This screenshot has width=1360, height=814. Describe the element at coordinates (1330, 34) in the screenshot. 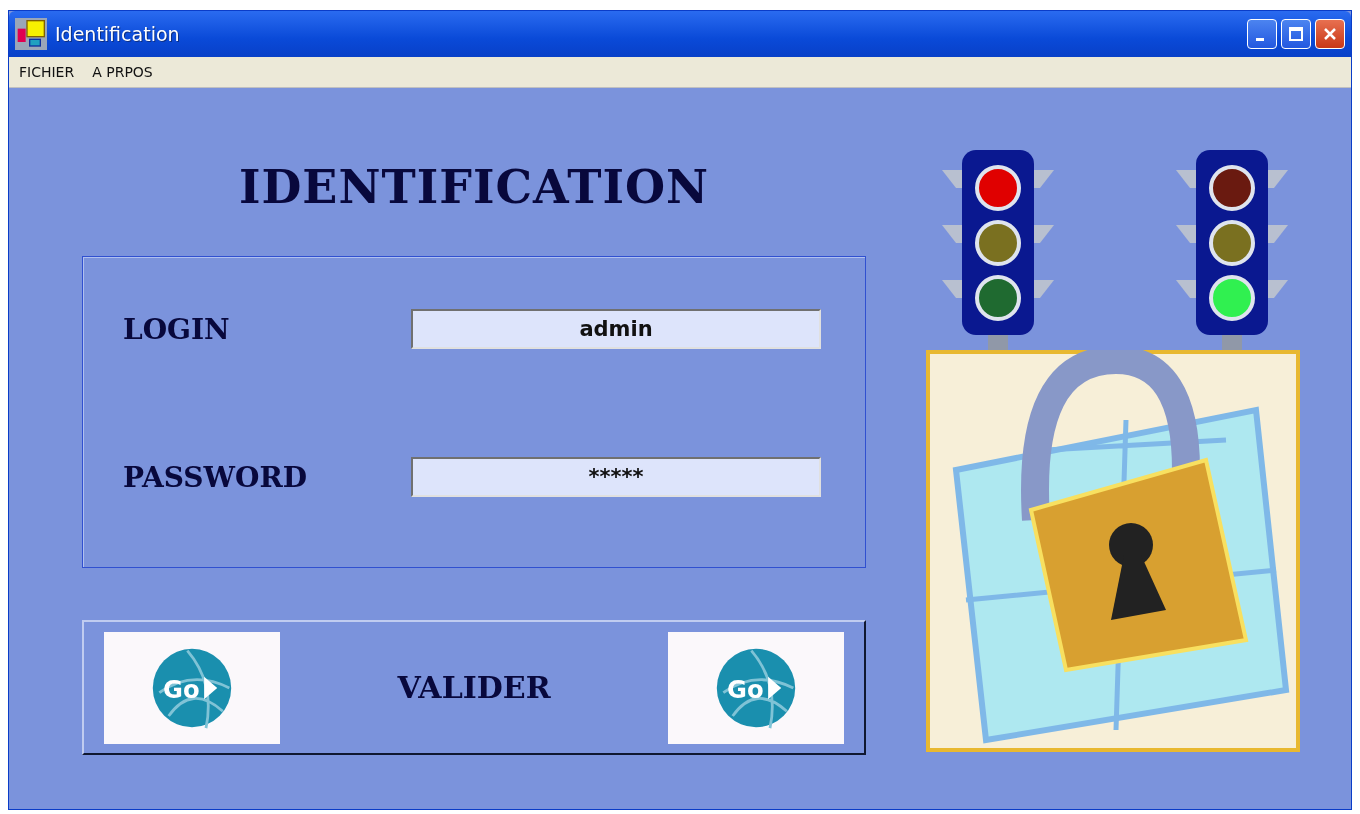

I see `close-button` at that location.